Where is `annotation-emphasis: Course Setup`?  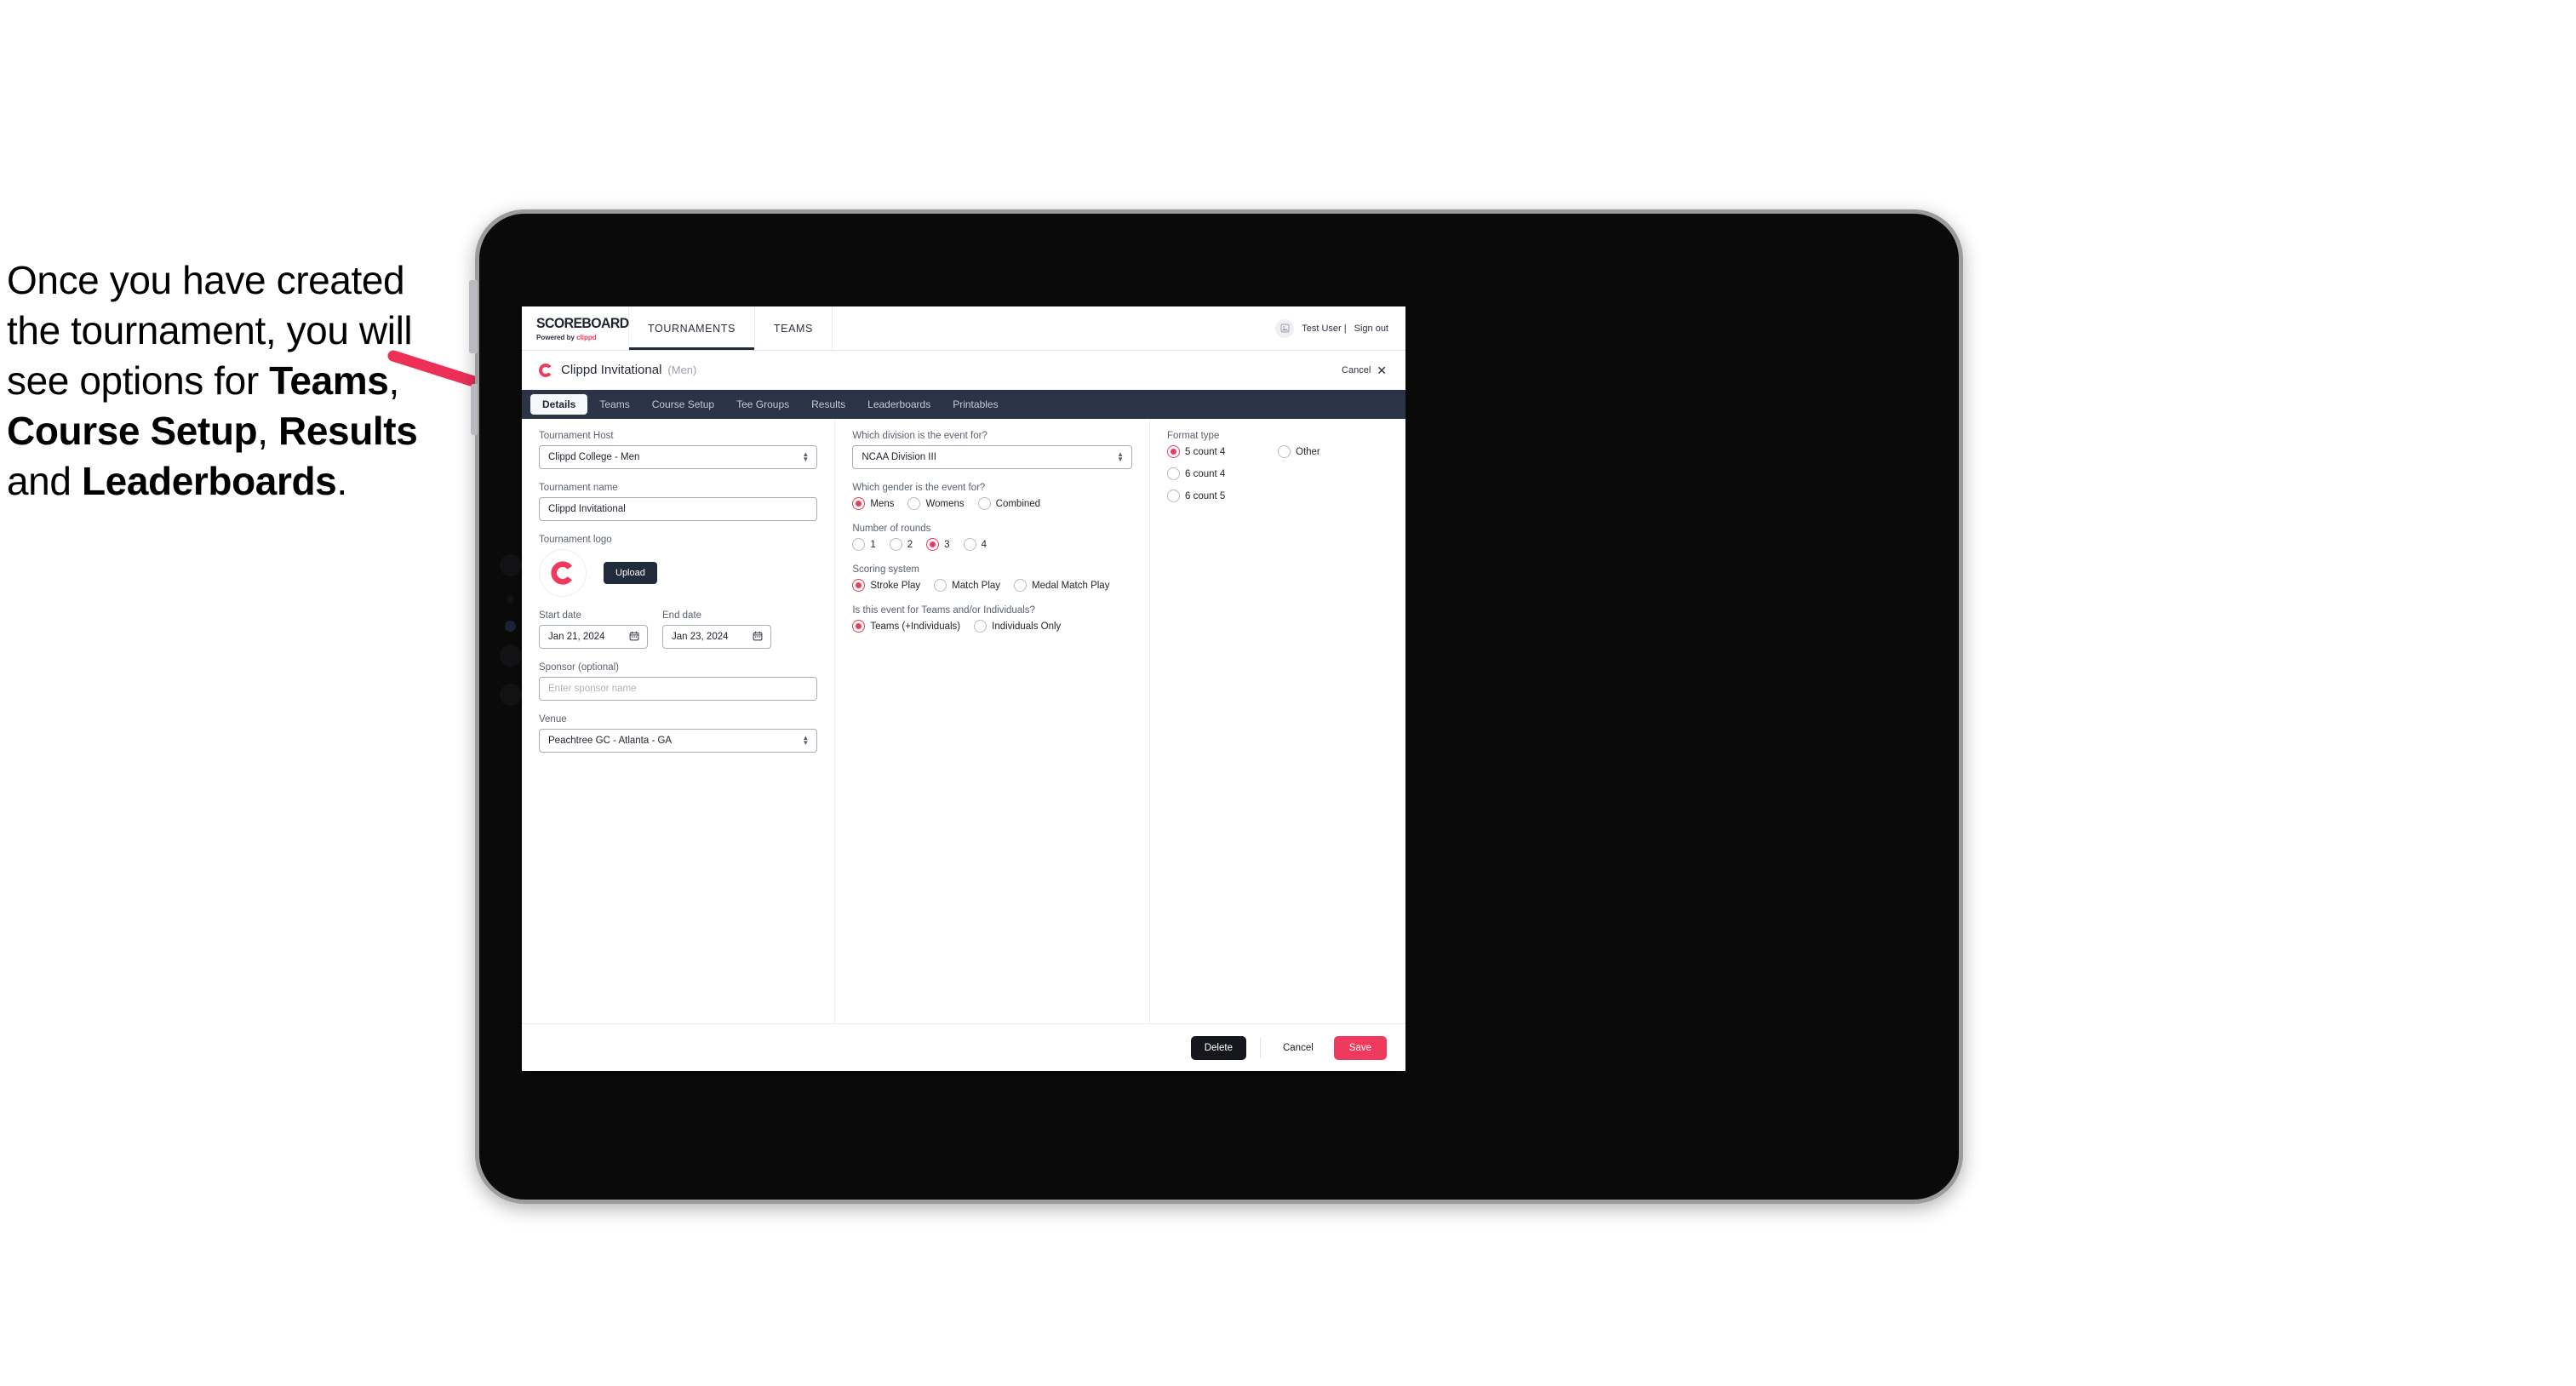
annotation-emphasis: Course Setup is located at coordinates (132, 430).